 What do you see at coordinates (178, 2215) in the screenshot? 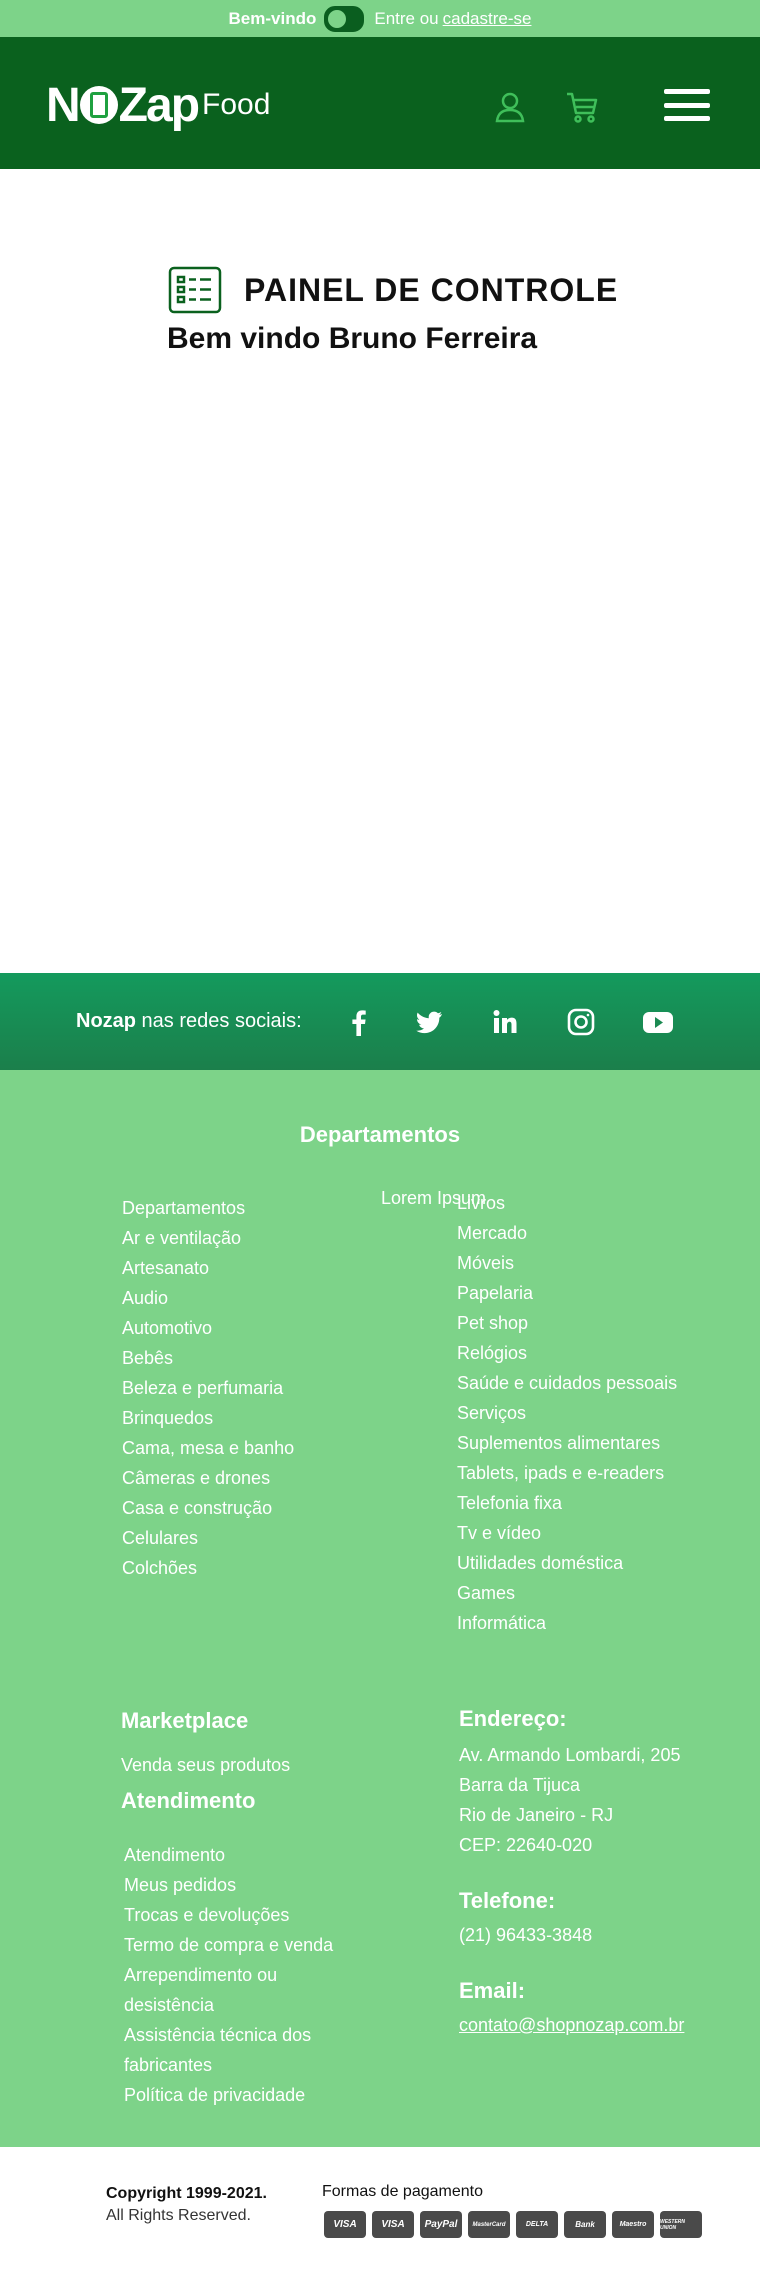
I see `rights-text: All Rights Reserved.` at bounding box center [178, 2215].